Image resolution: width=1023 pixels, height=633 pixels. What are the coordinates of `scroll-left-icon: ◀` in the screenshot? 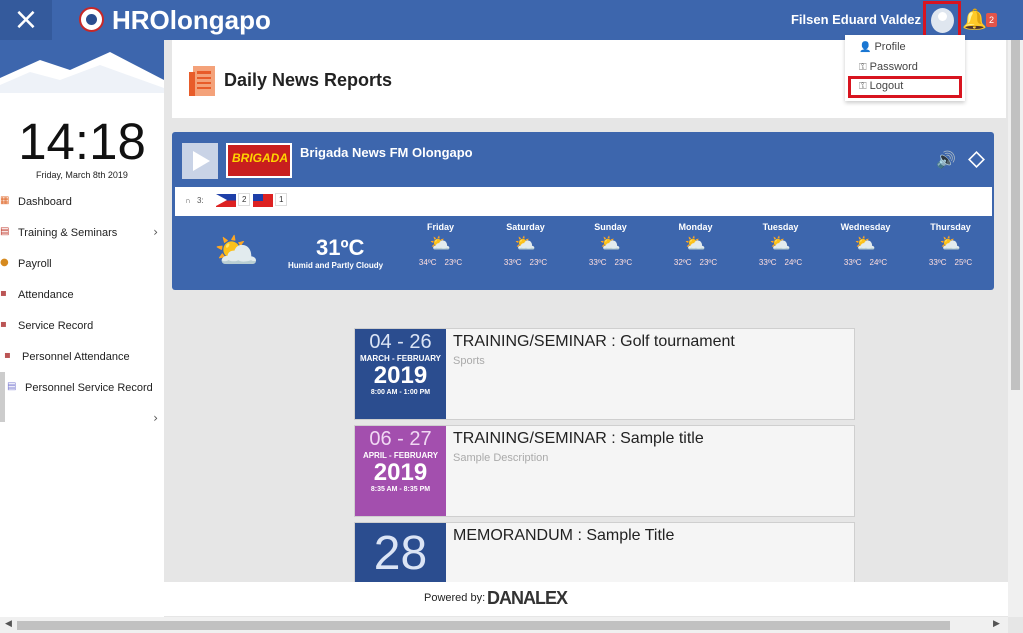 It's located at (8, 624).